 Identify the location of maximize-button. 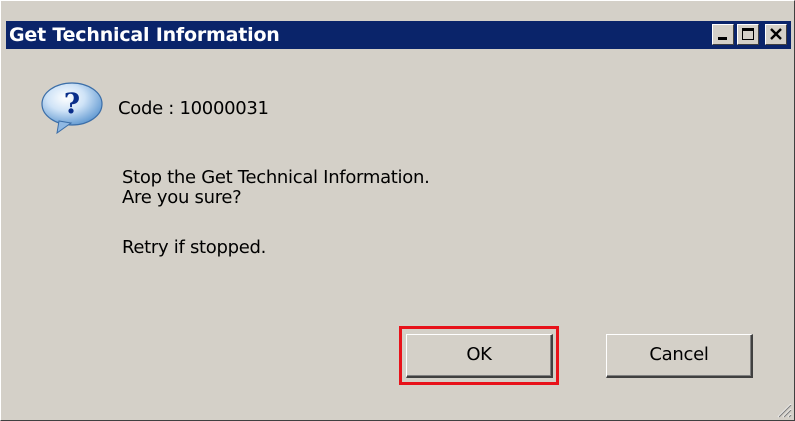
(748, 34).